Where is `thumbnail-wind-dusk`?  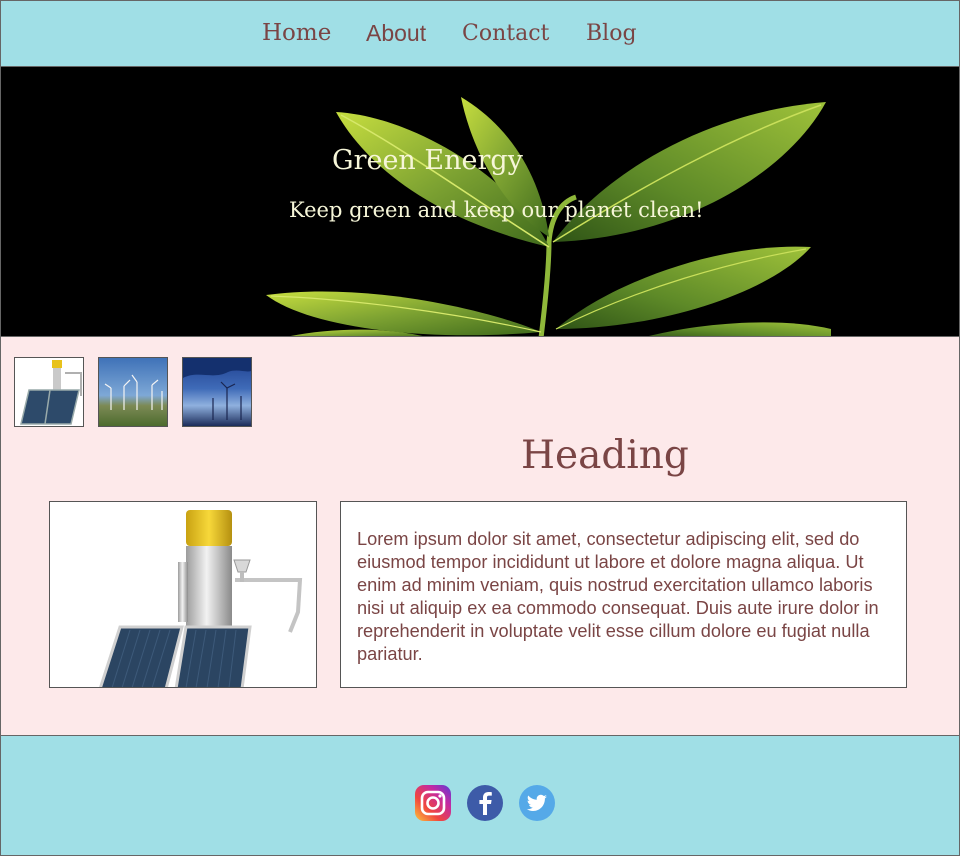
thumbnail-wind-dusk is located at coordinates (217, 392).